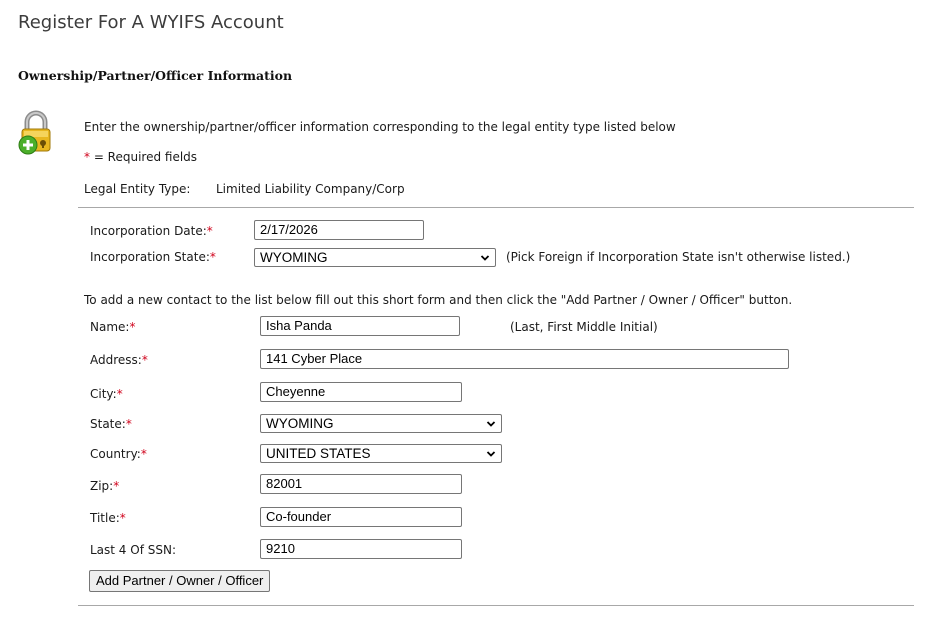  What do you see at coordinates (151, 231) in the screenshot?
I see `incorporation-date-label: Incorporation Date:*` at bounding box center [151, 231].